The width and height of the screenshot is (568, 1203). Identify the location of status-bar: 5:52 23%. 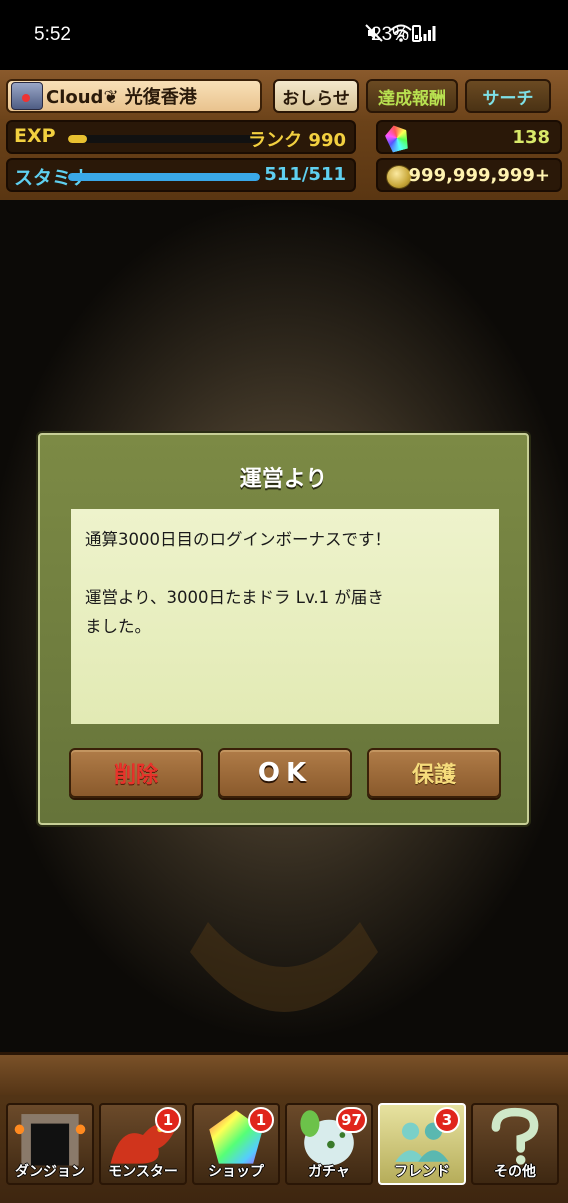
(284, 35).